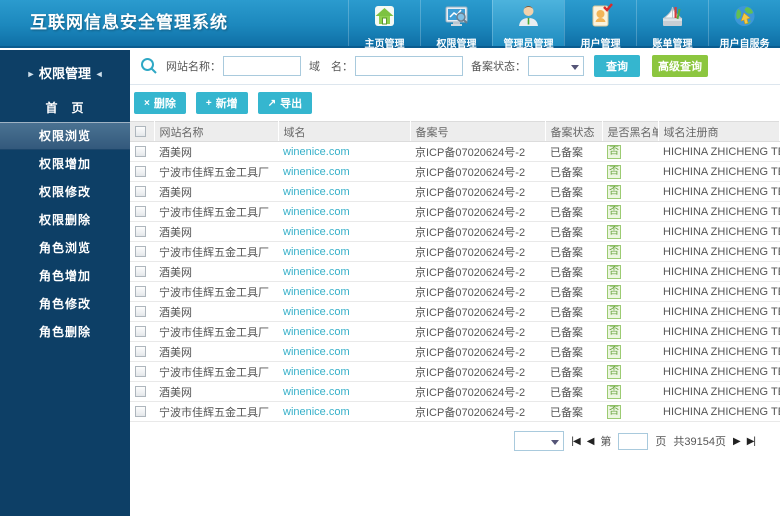 Image resolution: width=780 pixels, height=516 pixels. Describe the element at coordinates (630, 131) in the screenshot. I see `col-blacklist: 是否黑名单` at that location.